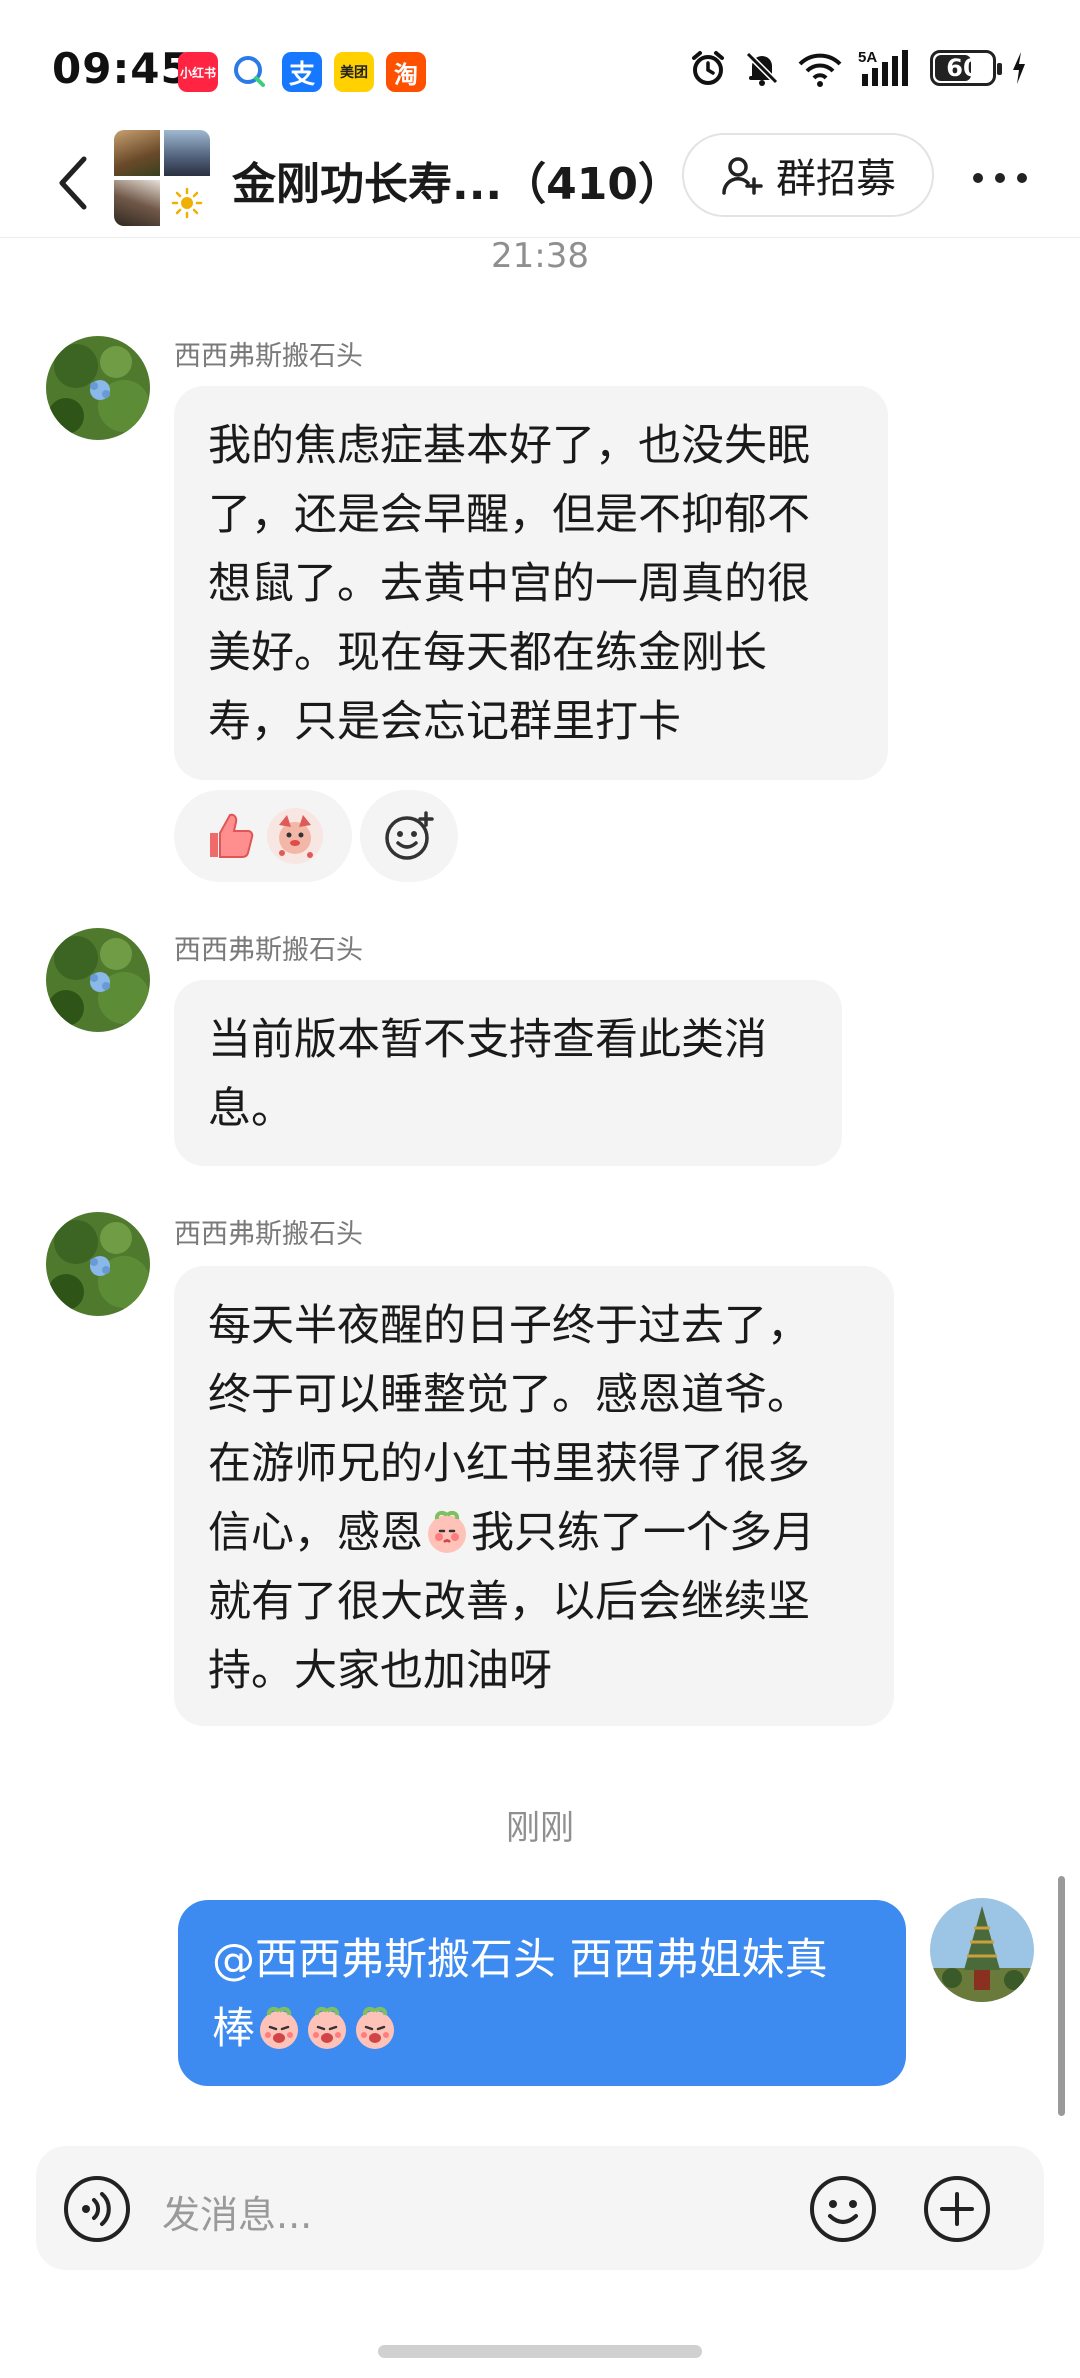 The image size is (1080, 2378). What do you see at coordinates (511, 1533) in the screenshot?
I see `message-line: 信心，感恩 我只练了一个多月` at bounding box center [511, 1533].